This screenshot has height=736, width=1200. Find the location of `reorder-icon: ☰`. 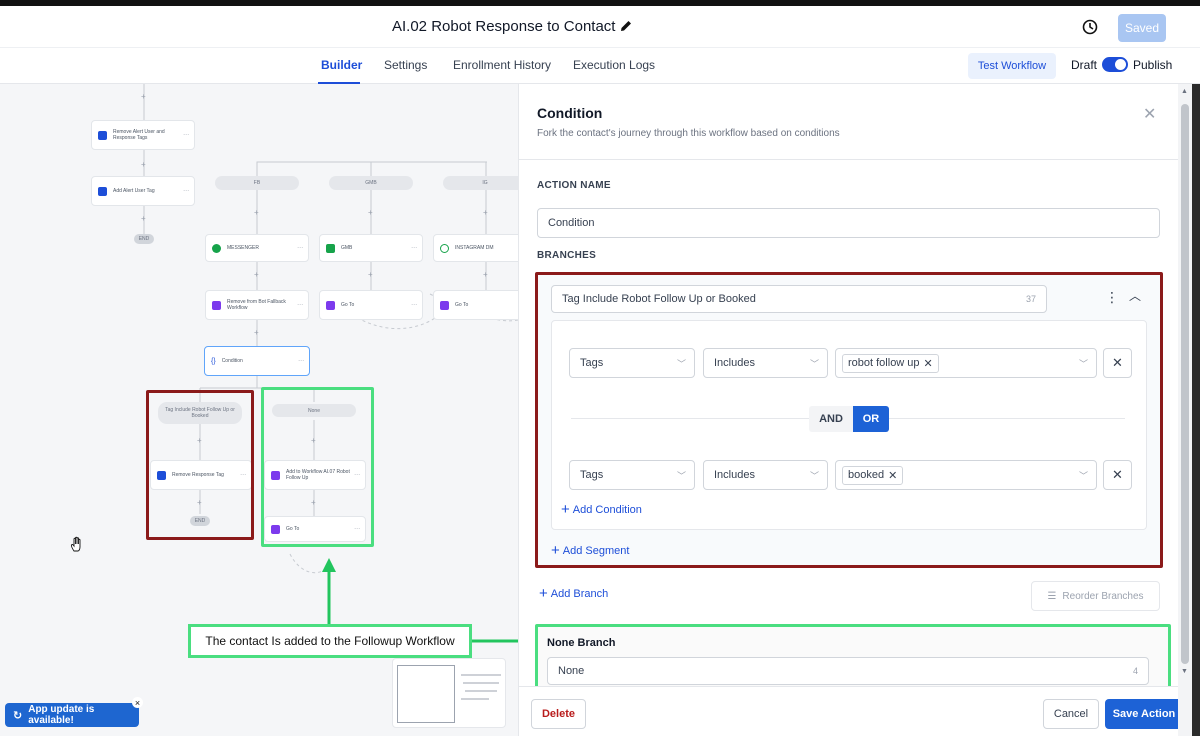

reorder-icon: ☰ is located at coordinates (1052, 596).